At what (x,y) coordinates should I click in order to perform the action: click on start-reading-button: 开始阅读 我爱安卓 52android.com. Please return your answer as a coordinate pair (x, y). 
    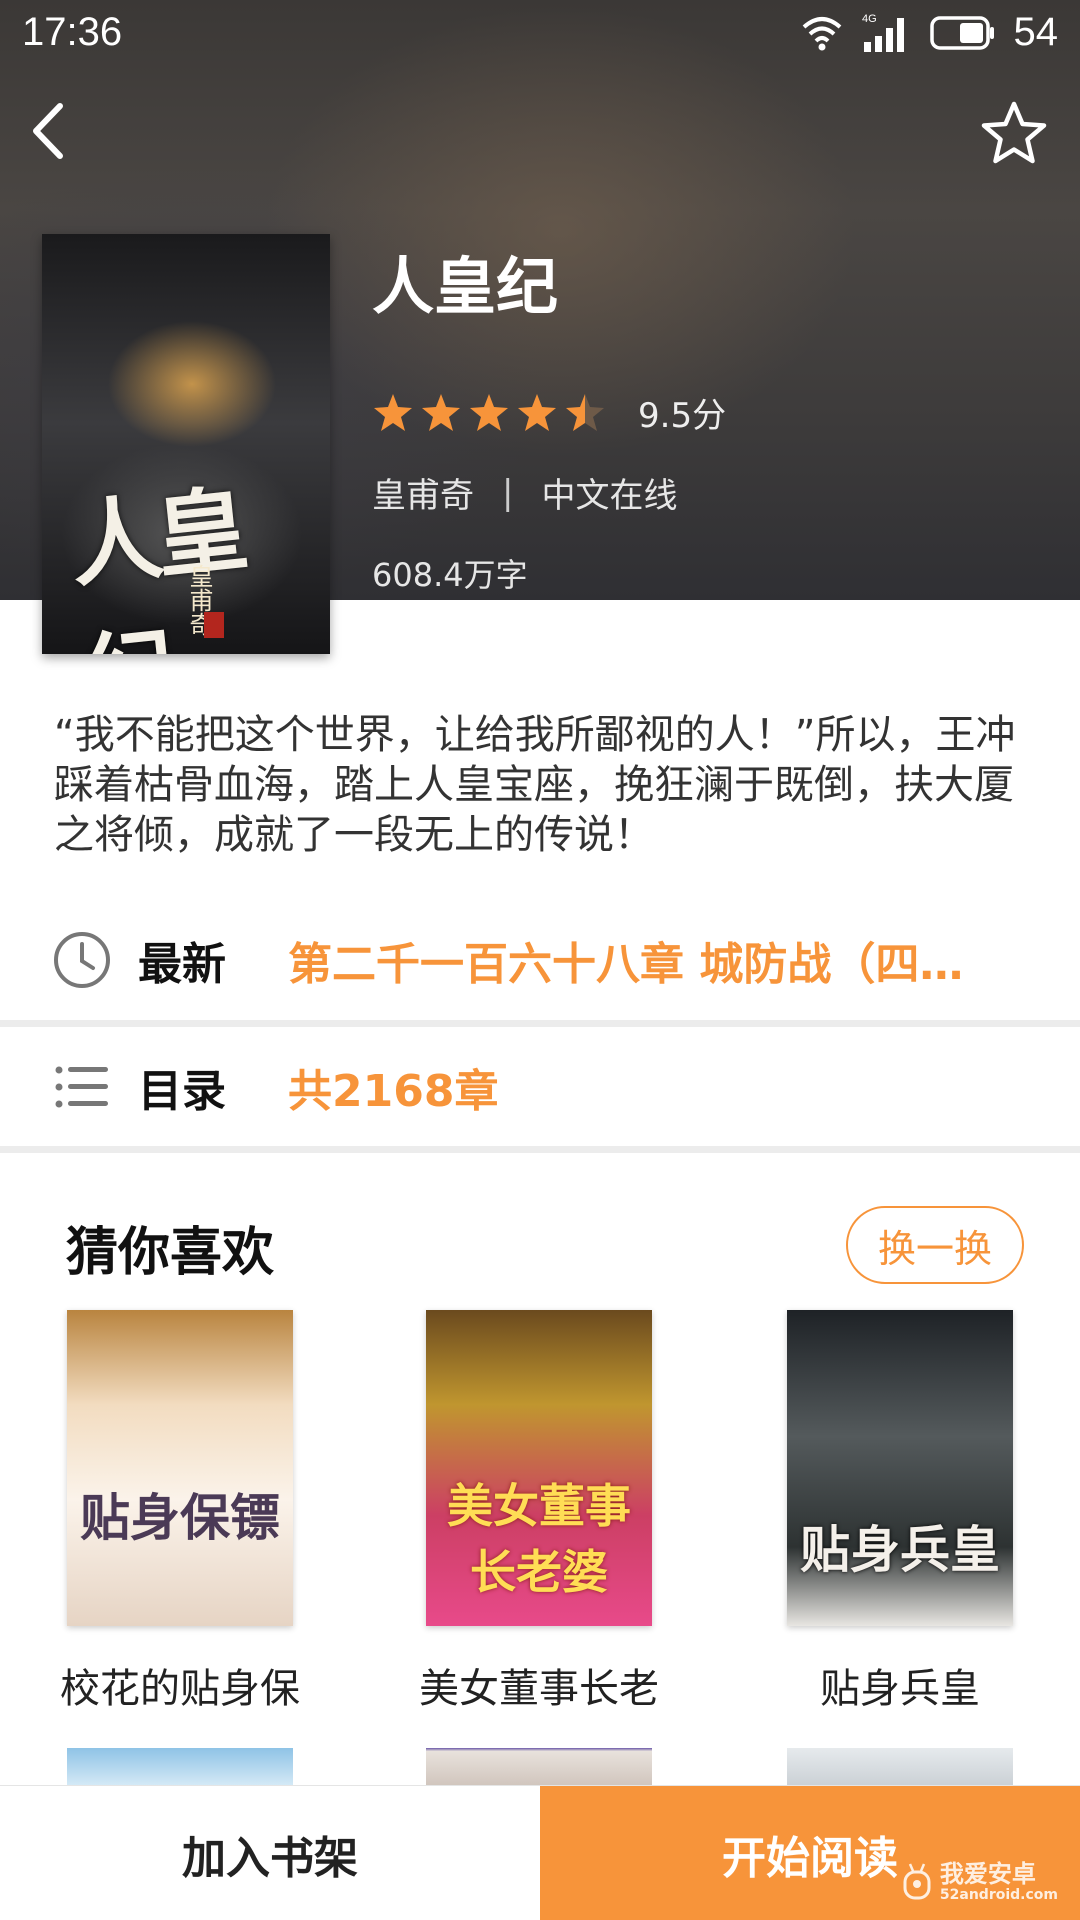
    Looking at the image, I should click on (810, 1853).